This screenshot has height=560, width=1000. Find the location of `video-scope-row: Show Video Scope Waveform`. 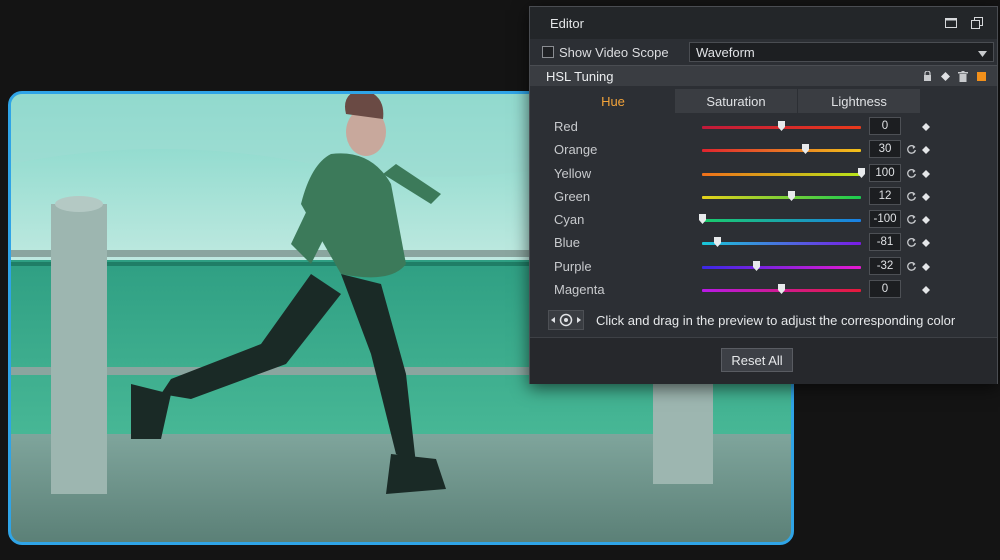

video-scope-row: Show Video Scope Waveform is located at coordinates (763, 52).